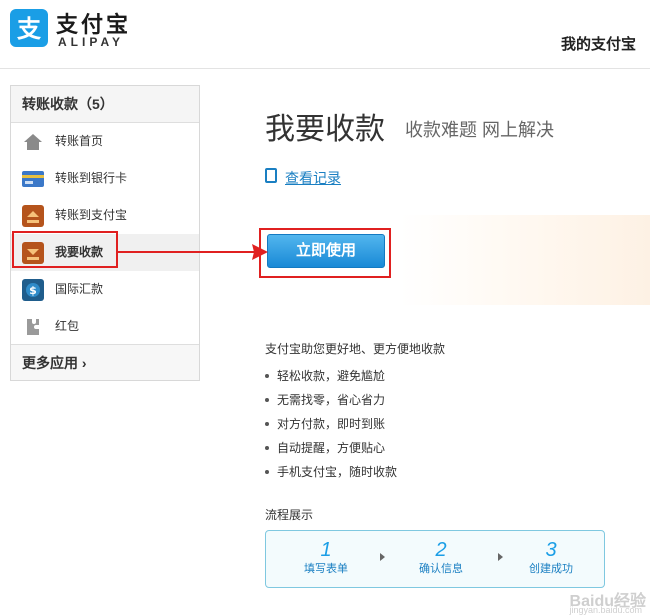  What do you see at coordinates (331, 448) in the screenshot?
I see `list-item: 自动提醒，方便贴心` at bounding box center [331, 448].